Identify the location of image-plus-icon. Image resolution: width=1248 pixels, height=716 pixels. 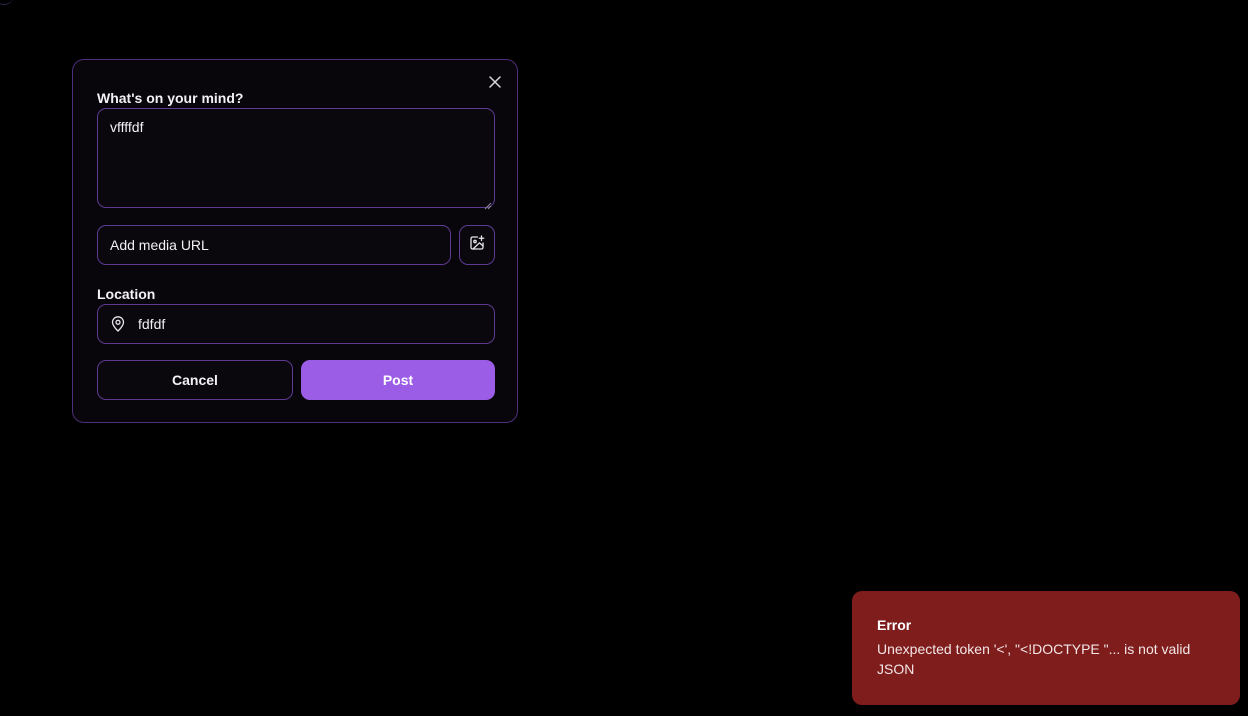
(477, 245).